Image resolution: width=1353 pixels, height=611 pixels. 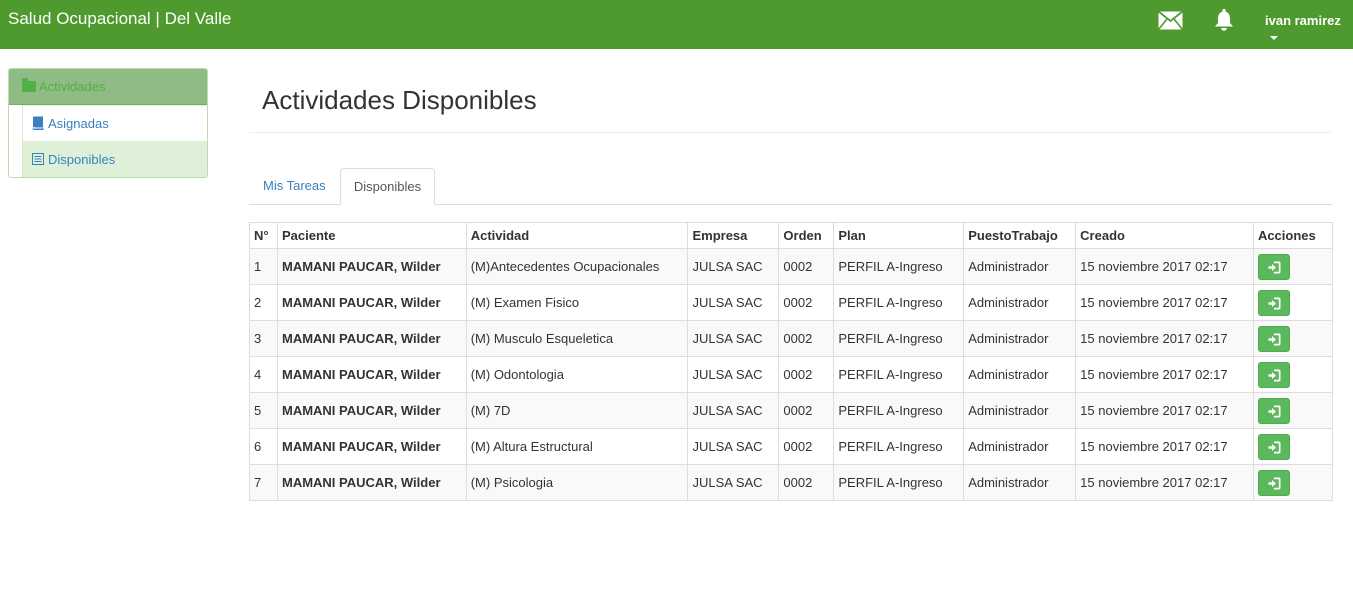 What do you see at coordinates (114, 123) in the screenshot?
I see `sidebar-item-asignadas: Asignadas` at bounding box center [114, 123].